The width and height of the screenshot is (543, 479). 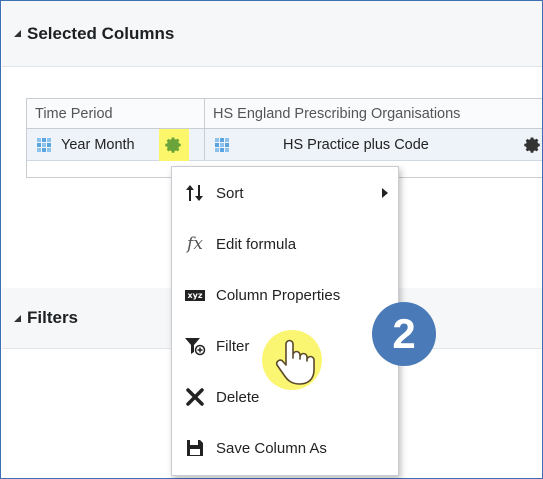 What do you see at coordinates (195, 397) in the screenshot?
I see `delete-icon` at bounding box center [195, 397].